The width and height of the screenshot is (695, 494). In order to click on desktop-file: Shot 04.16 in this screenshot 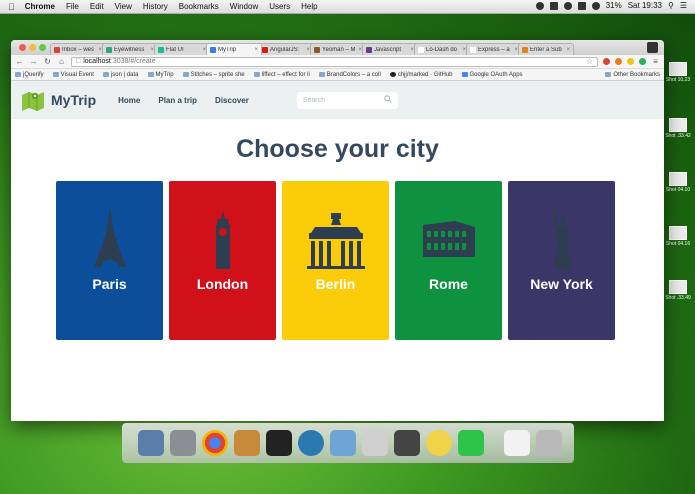, I will do `click(678, 236)`.